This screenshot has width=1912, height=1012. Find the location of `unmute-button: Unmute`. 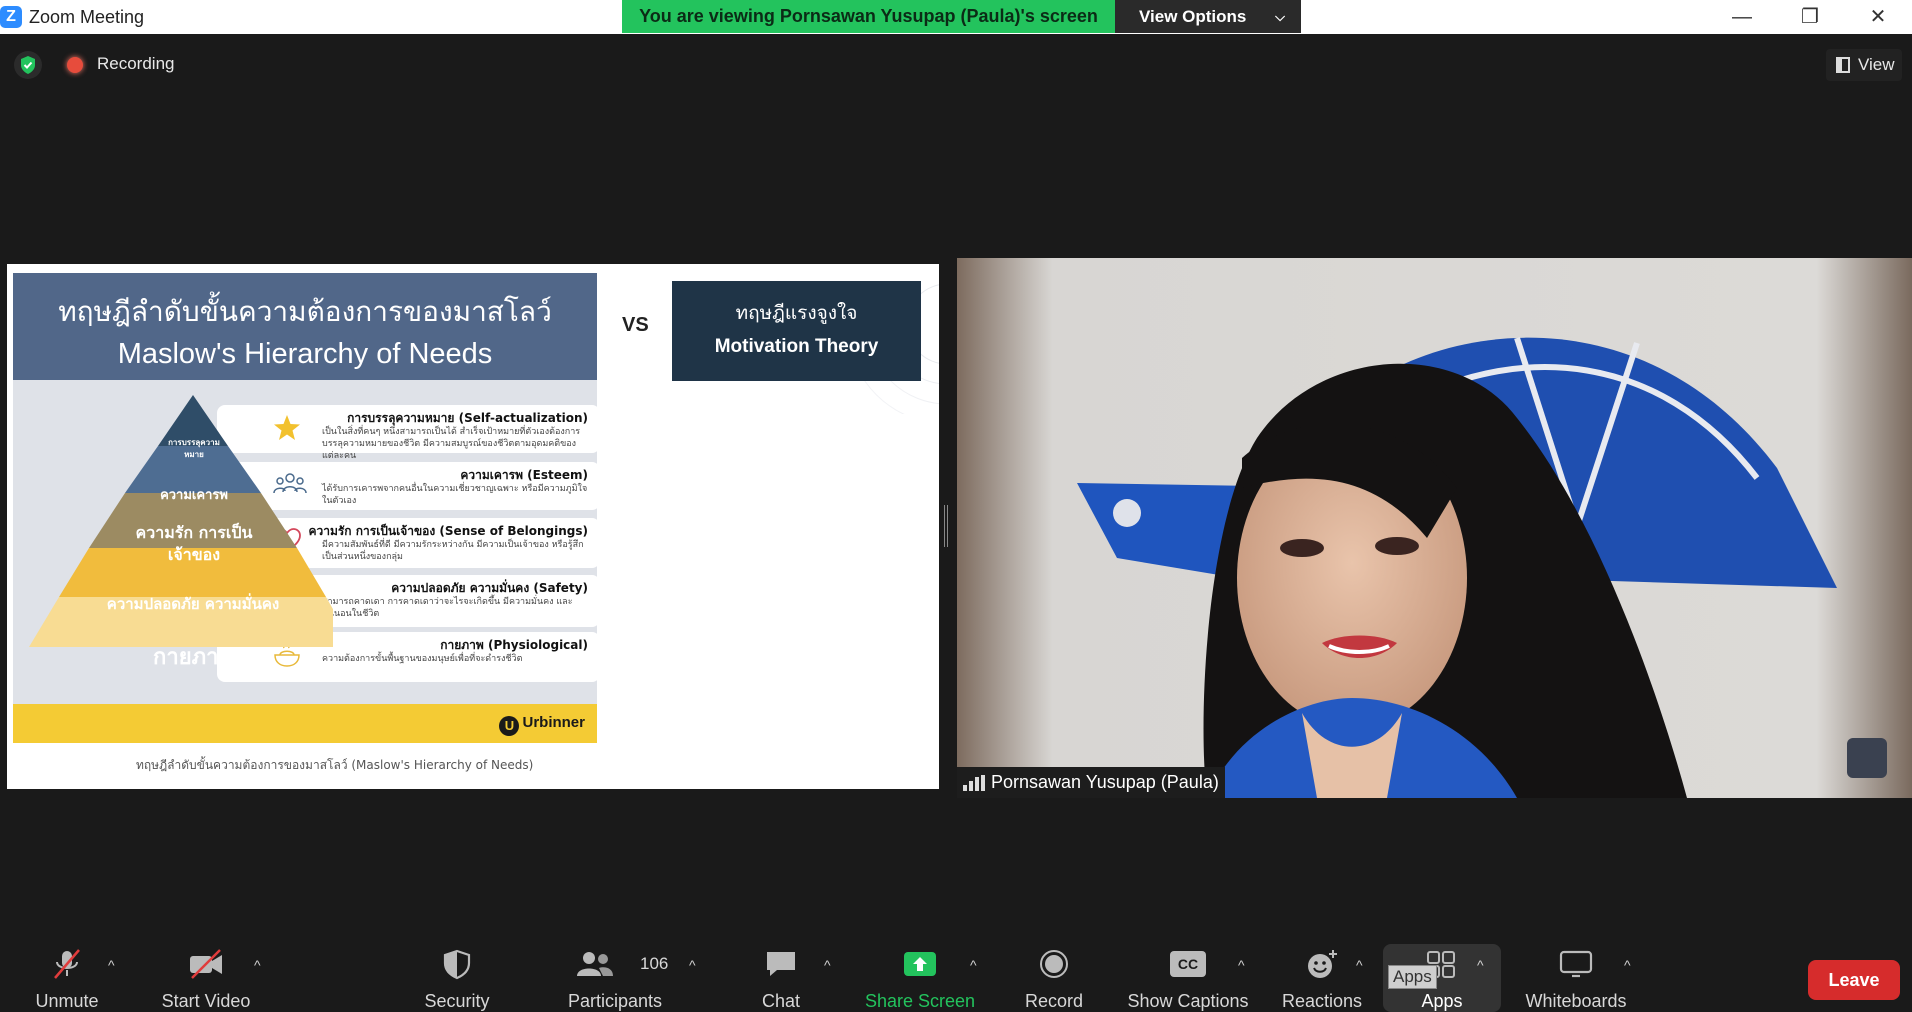

unmute-button: Unmute is located at coordinates (67, 976).